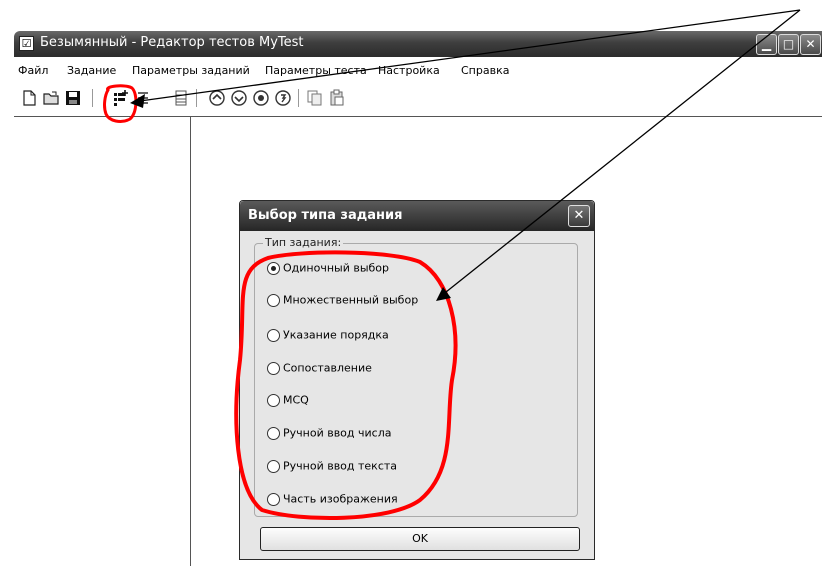 The image size is (822, 566). Describe the element at coordinates (810, 44) in the screenshot. I see `close-window-button: ✕` at that location.